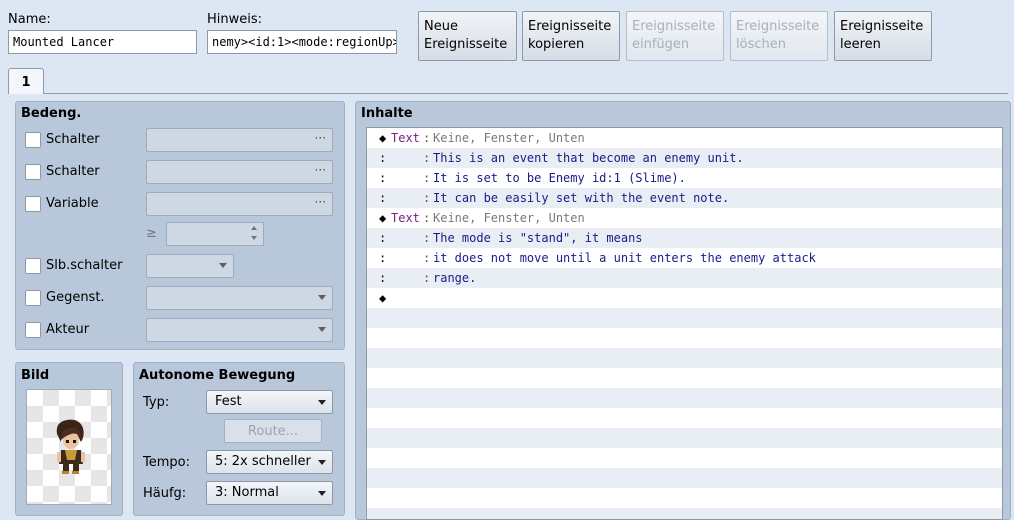 This screenshot has height=520, width=1014. Describe the element at coordinates (570, 26) in the screenshot. I see `copy-page-label-1: Ereignisseite` at that location.